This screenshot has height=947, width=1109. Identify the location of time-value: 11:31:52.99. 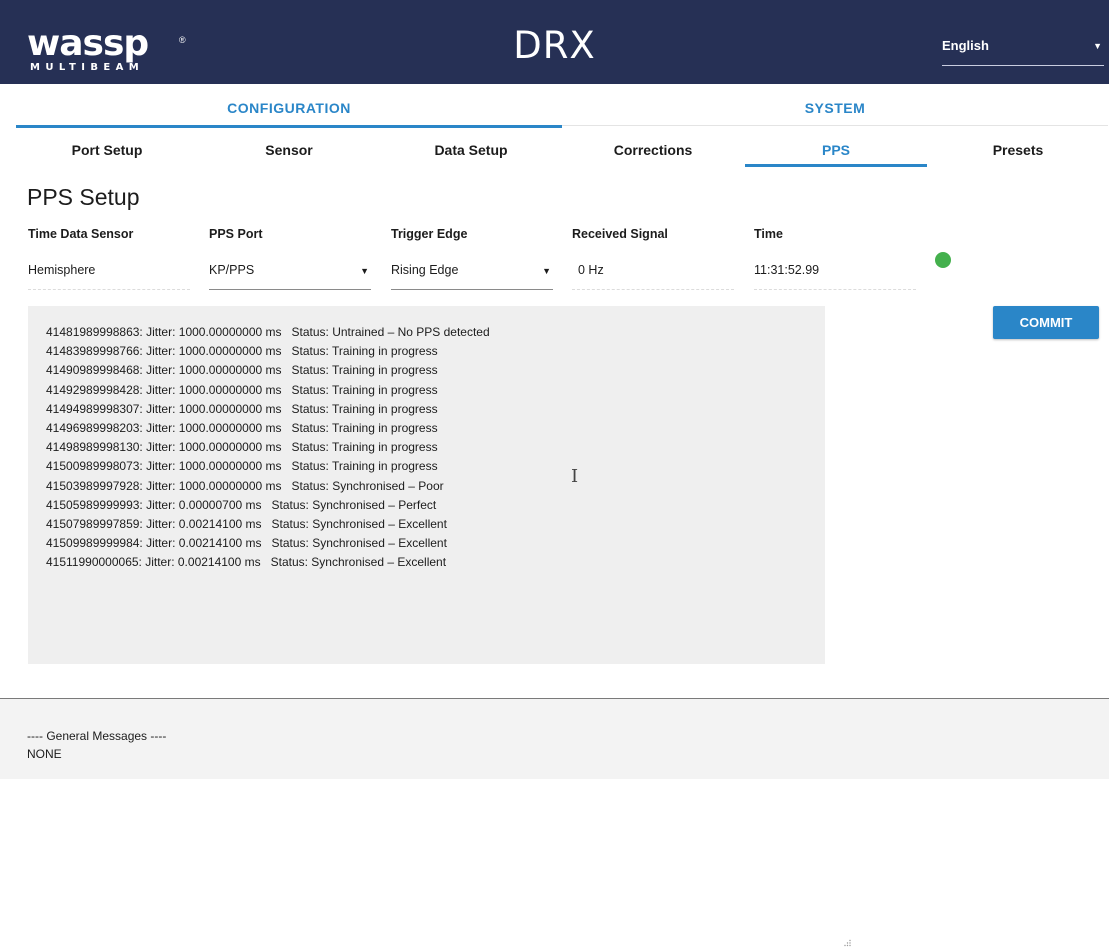
(787, 270).